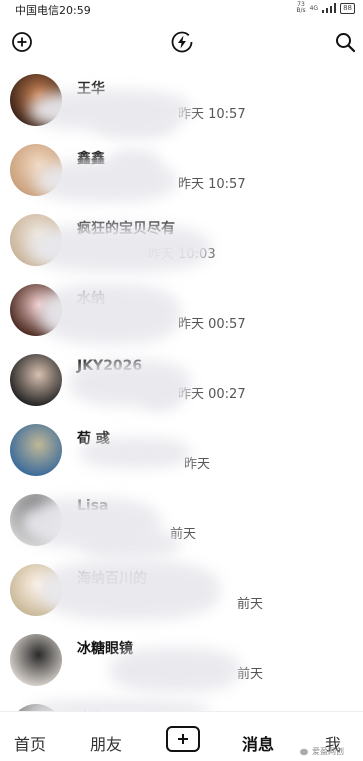  I want to click on conversation-row: 疯狂的宝贝尽有昨天 10:03, so click(181, 245).